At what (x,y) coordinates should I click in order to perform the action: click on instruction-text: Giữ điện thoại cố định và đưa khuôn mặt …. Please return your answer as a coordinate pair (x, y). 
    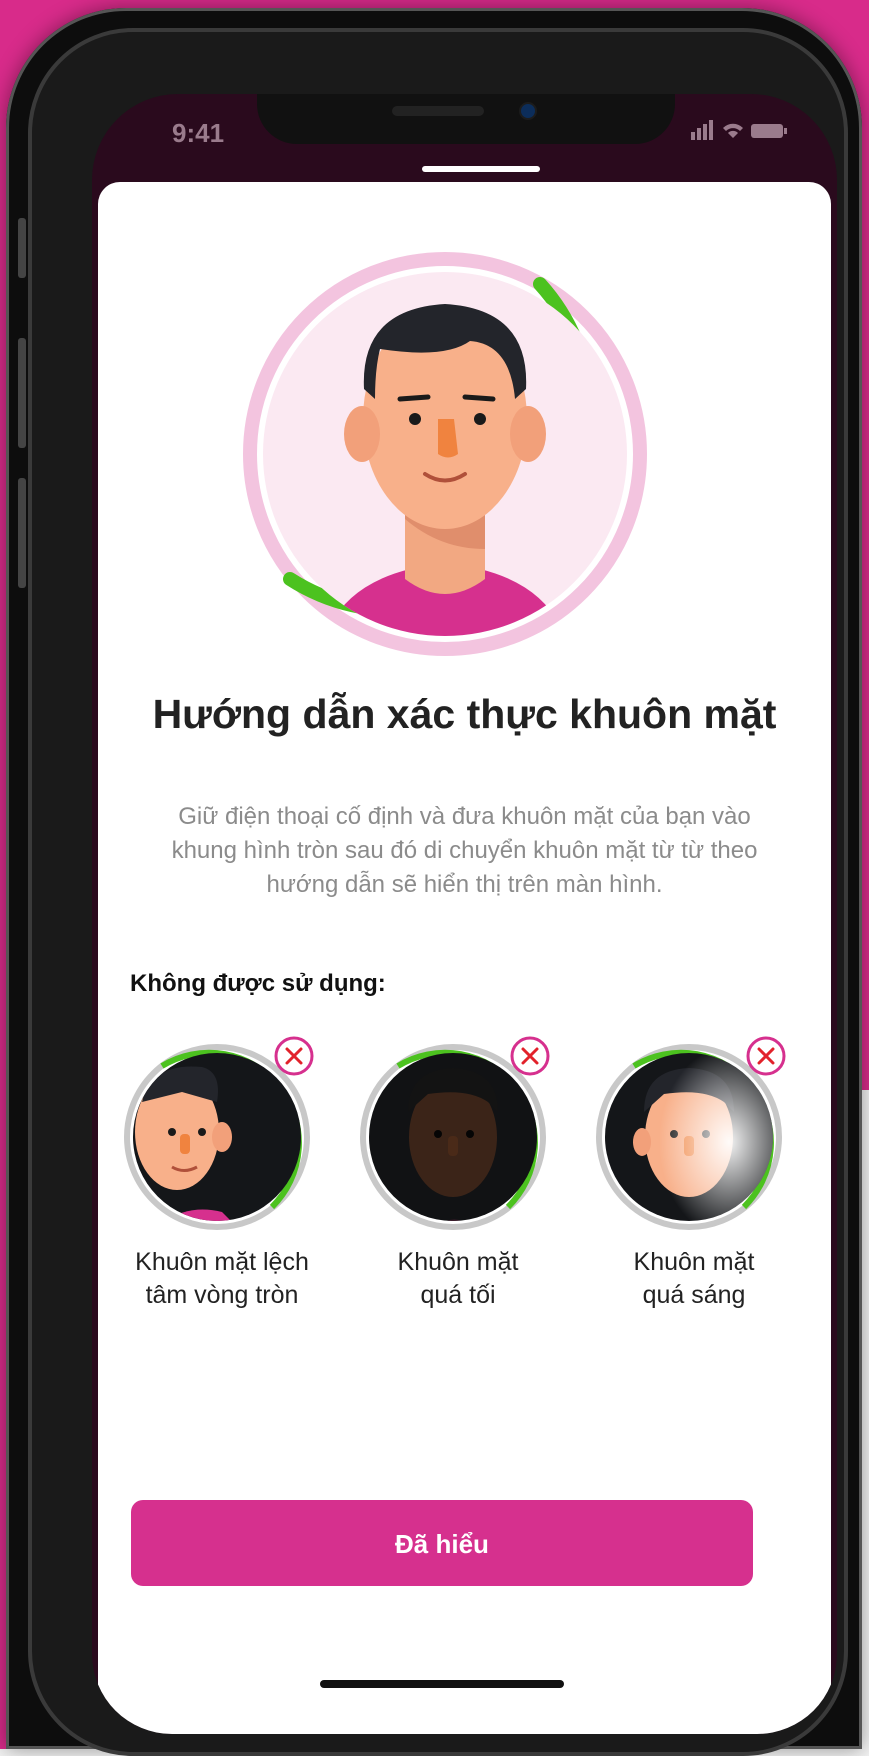
    Looking at the image, I should click on (464, 850).